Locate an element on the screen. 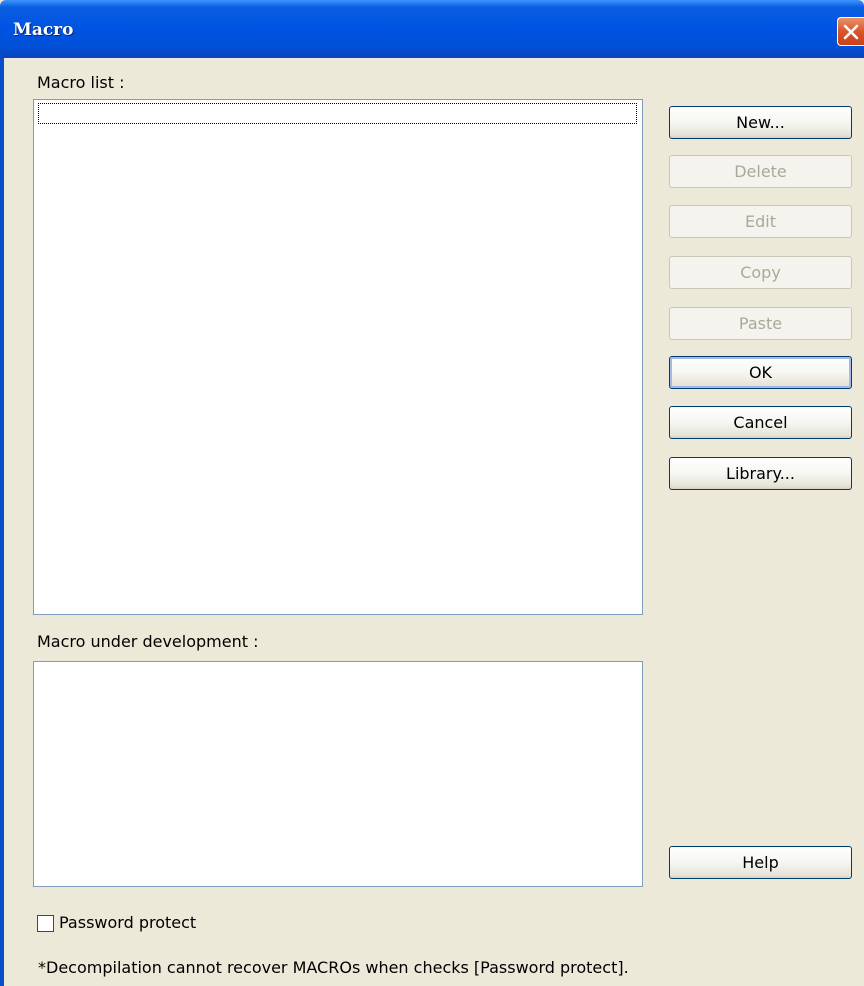 The width and height of the screenshot is (864, 986). title-bar: Macro is located at coordinates (432, 29).